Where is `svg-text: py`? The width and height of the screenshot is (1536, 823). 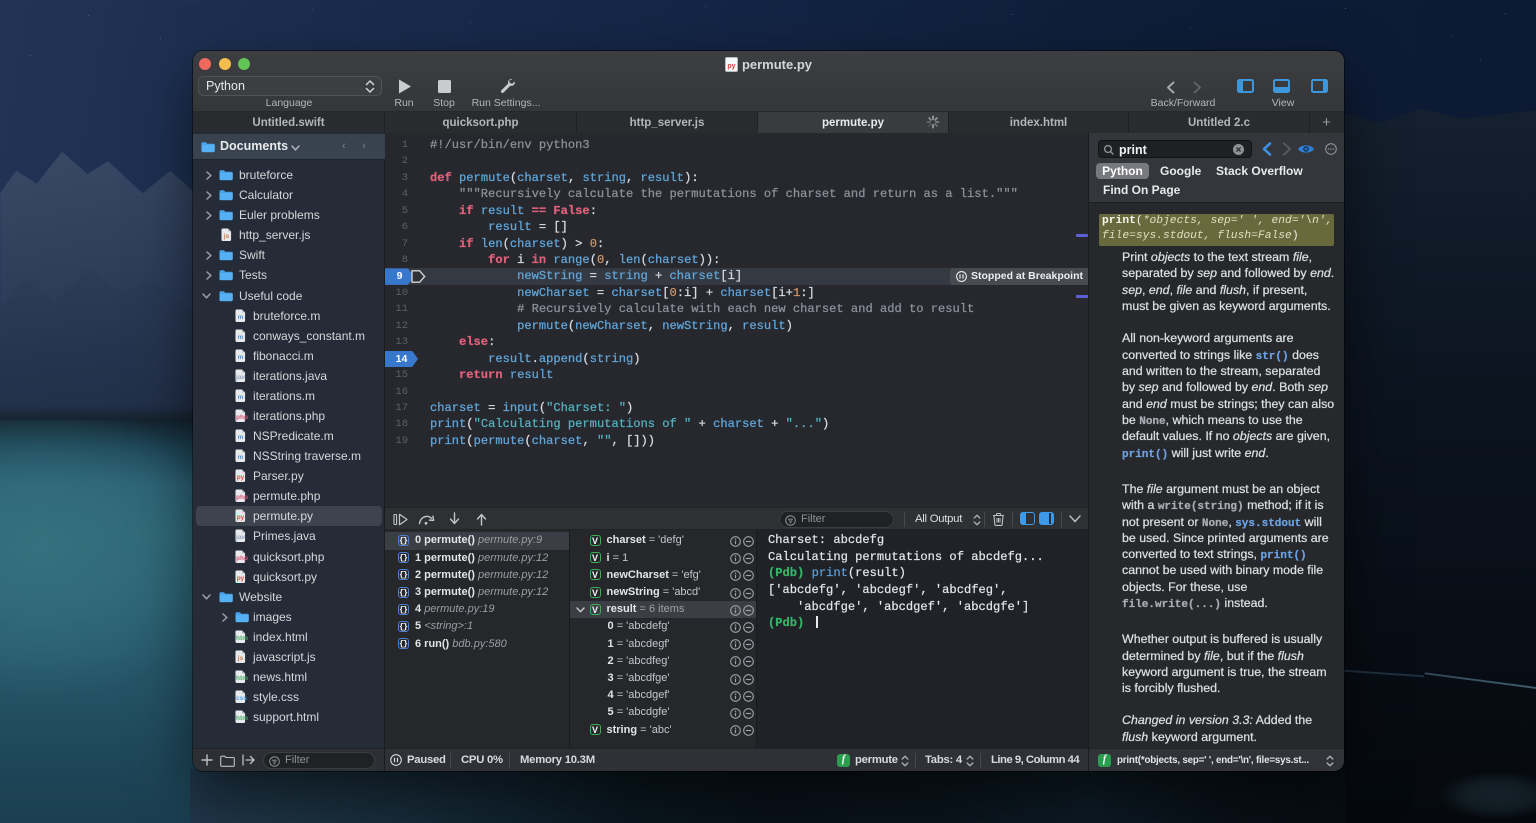
svg-text: py is located at coordinates (731, 66).